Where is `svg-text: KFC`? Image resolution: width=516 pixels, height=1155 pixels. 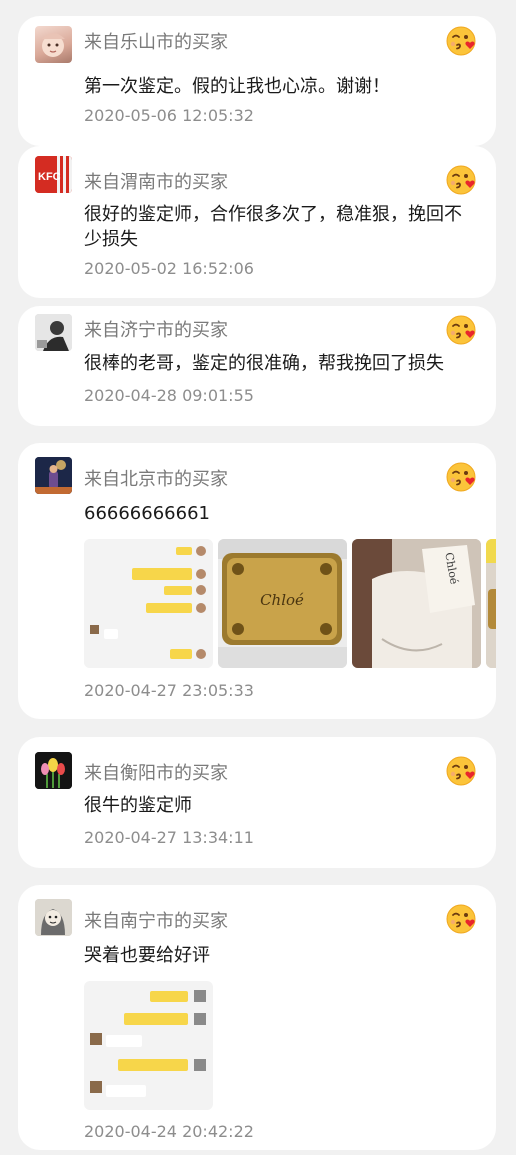 svg-text: KFC is located at coordinates (49, 177).